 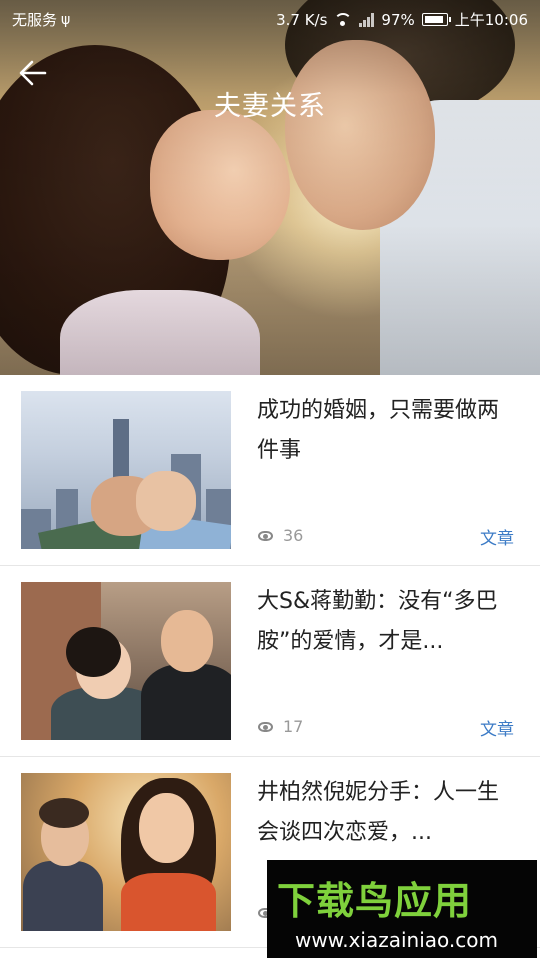 What do you see at coordinates (436, 19) in the screenshot?
I see `battery-icon` at bounding box center [436, 19].